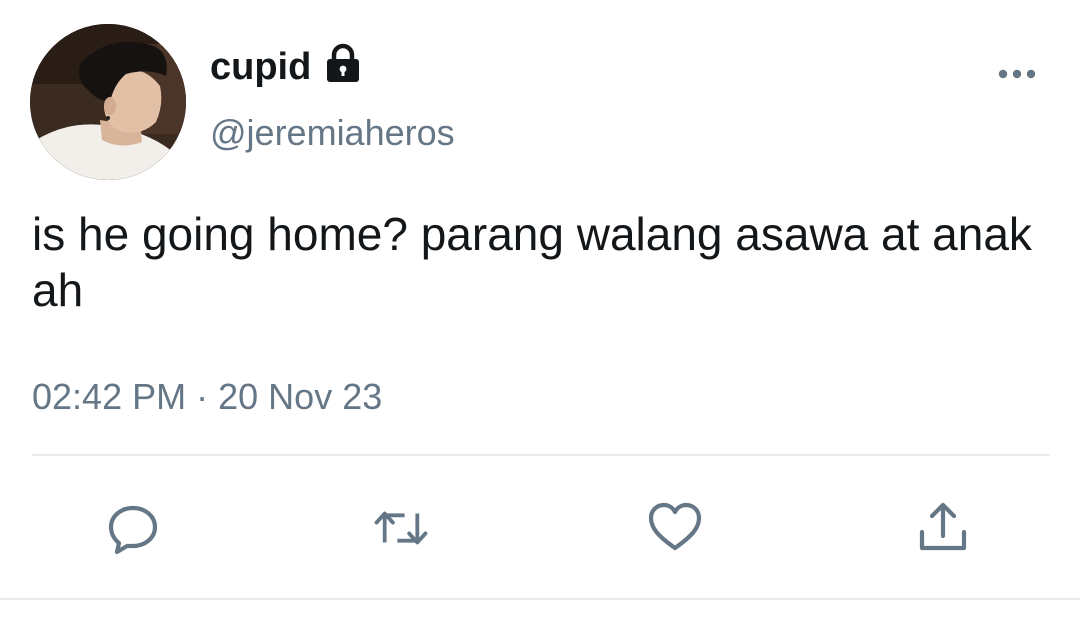  I want to click on avatar, so click(108, 102).